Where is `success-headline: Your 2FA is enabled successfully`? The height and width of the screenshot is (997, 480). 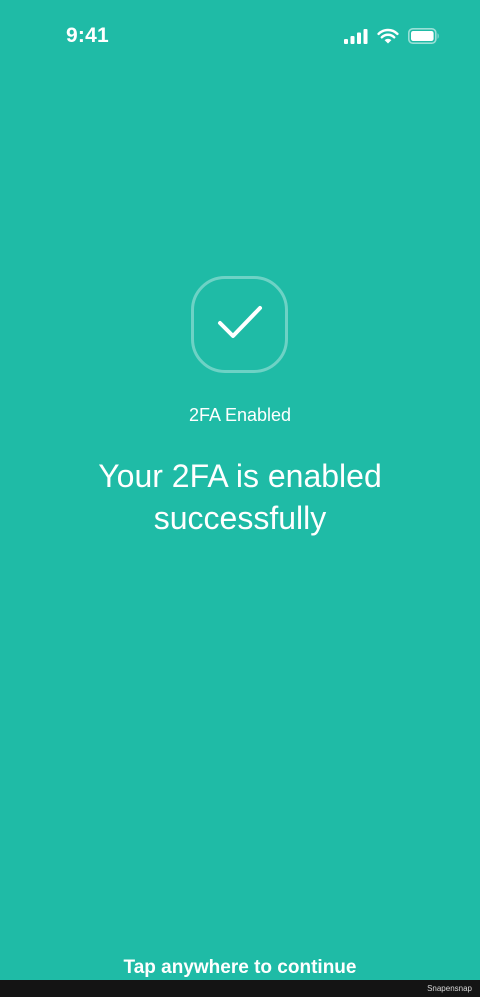
success-headline: Your 2FA is enabled successfully is located at coordinates (240, 497).